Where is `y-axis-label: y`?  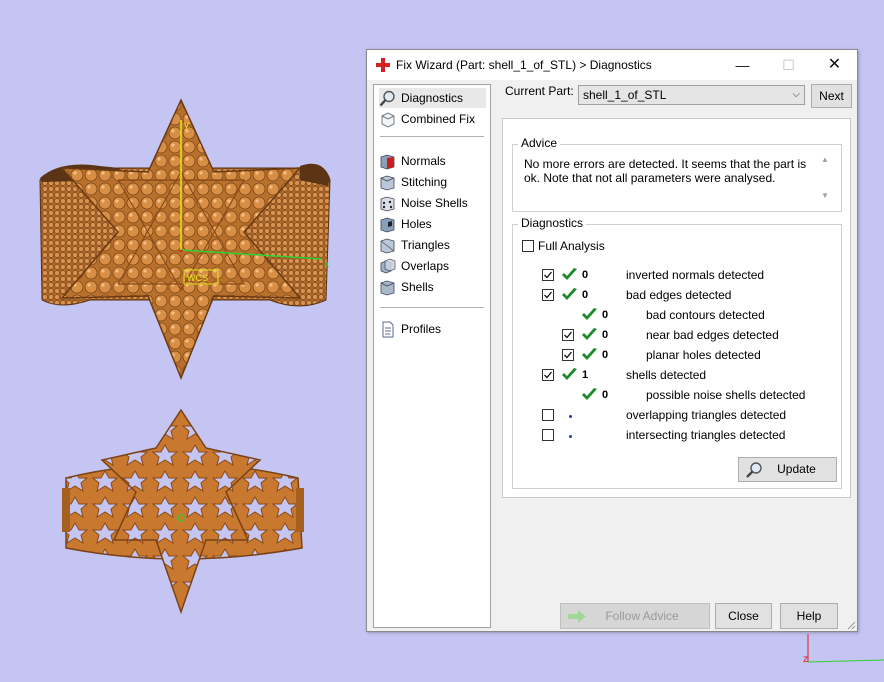
y-axis-label: y is located at coordinates (186, 125).